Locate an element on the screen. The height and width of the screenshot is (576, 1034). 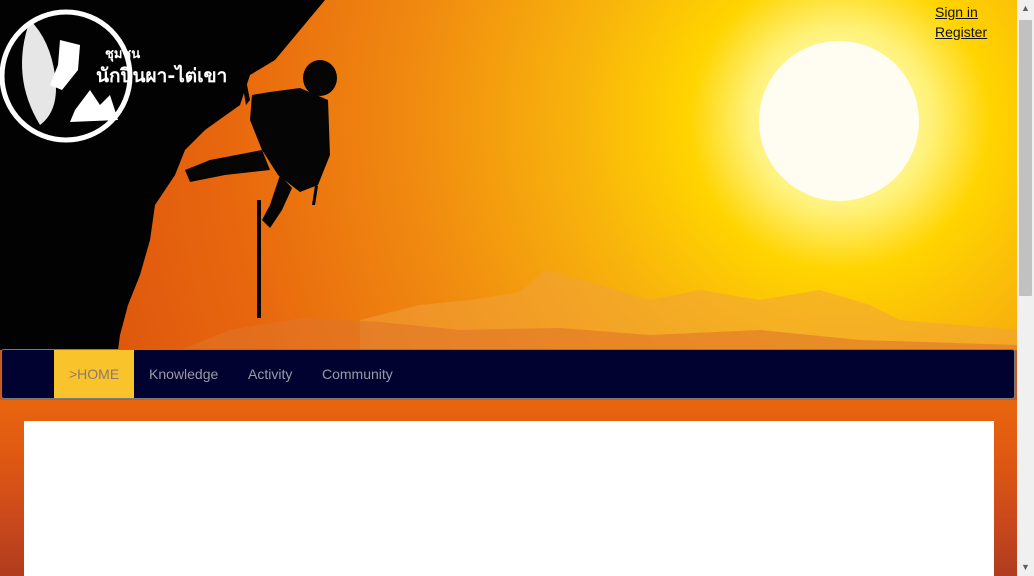
auth-links: Sign in Register is located at coordinates (961, 22).